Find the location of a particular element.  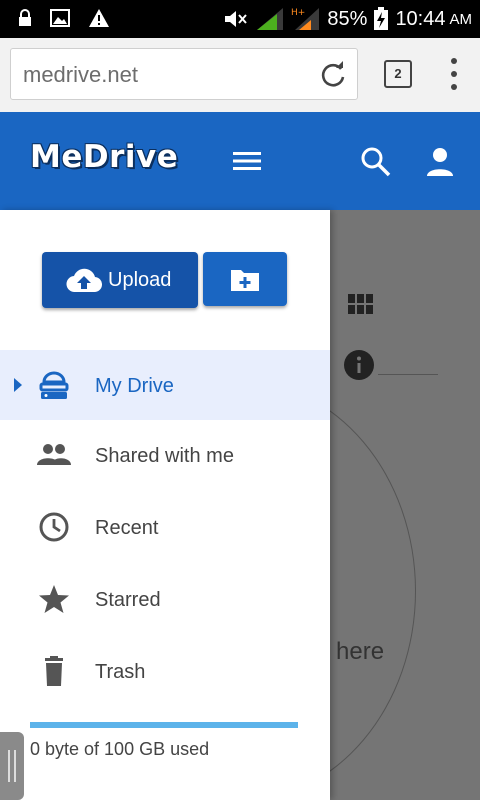

nav-item-label: Starred is located at coordinates (128, 600).